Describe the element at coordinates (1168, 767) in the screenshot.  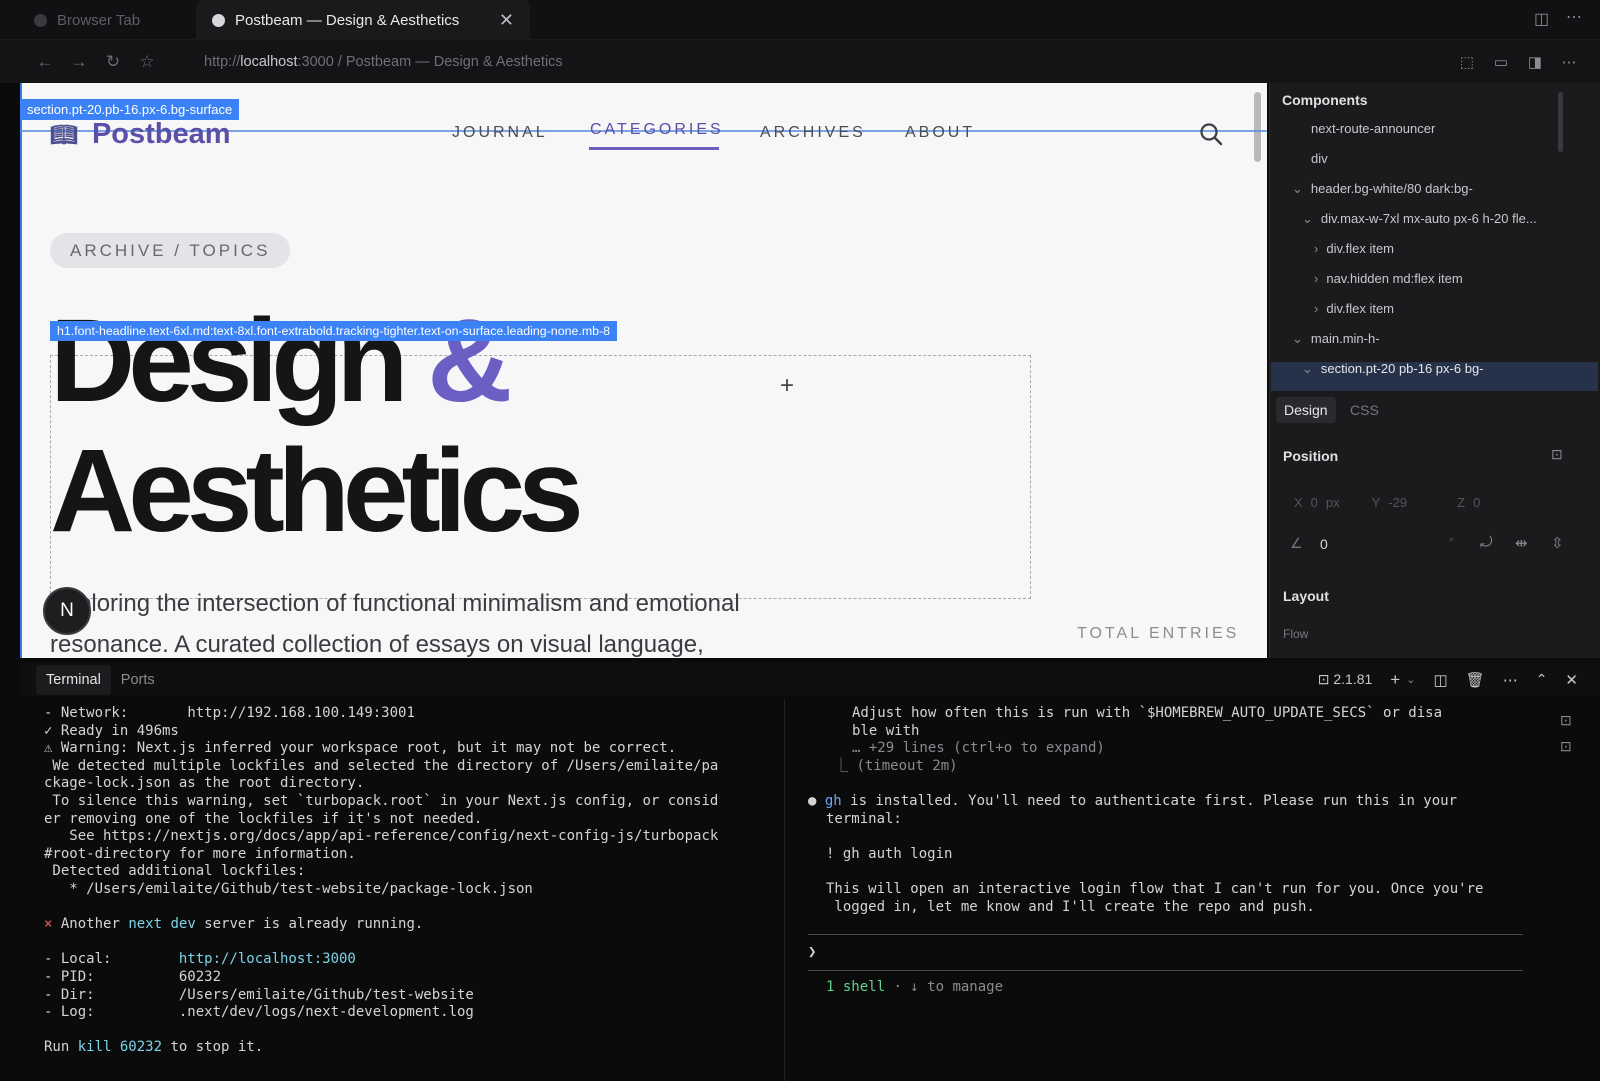
I see `terminal-line: ⎿ (timeout 2m)` at that location.